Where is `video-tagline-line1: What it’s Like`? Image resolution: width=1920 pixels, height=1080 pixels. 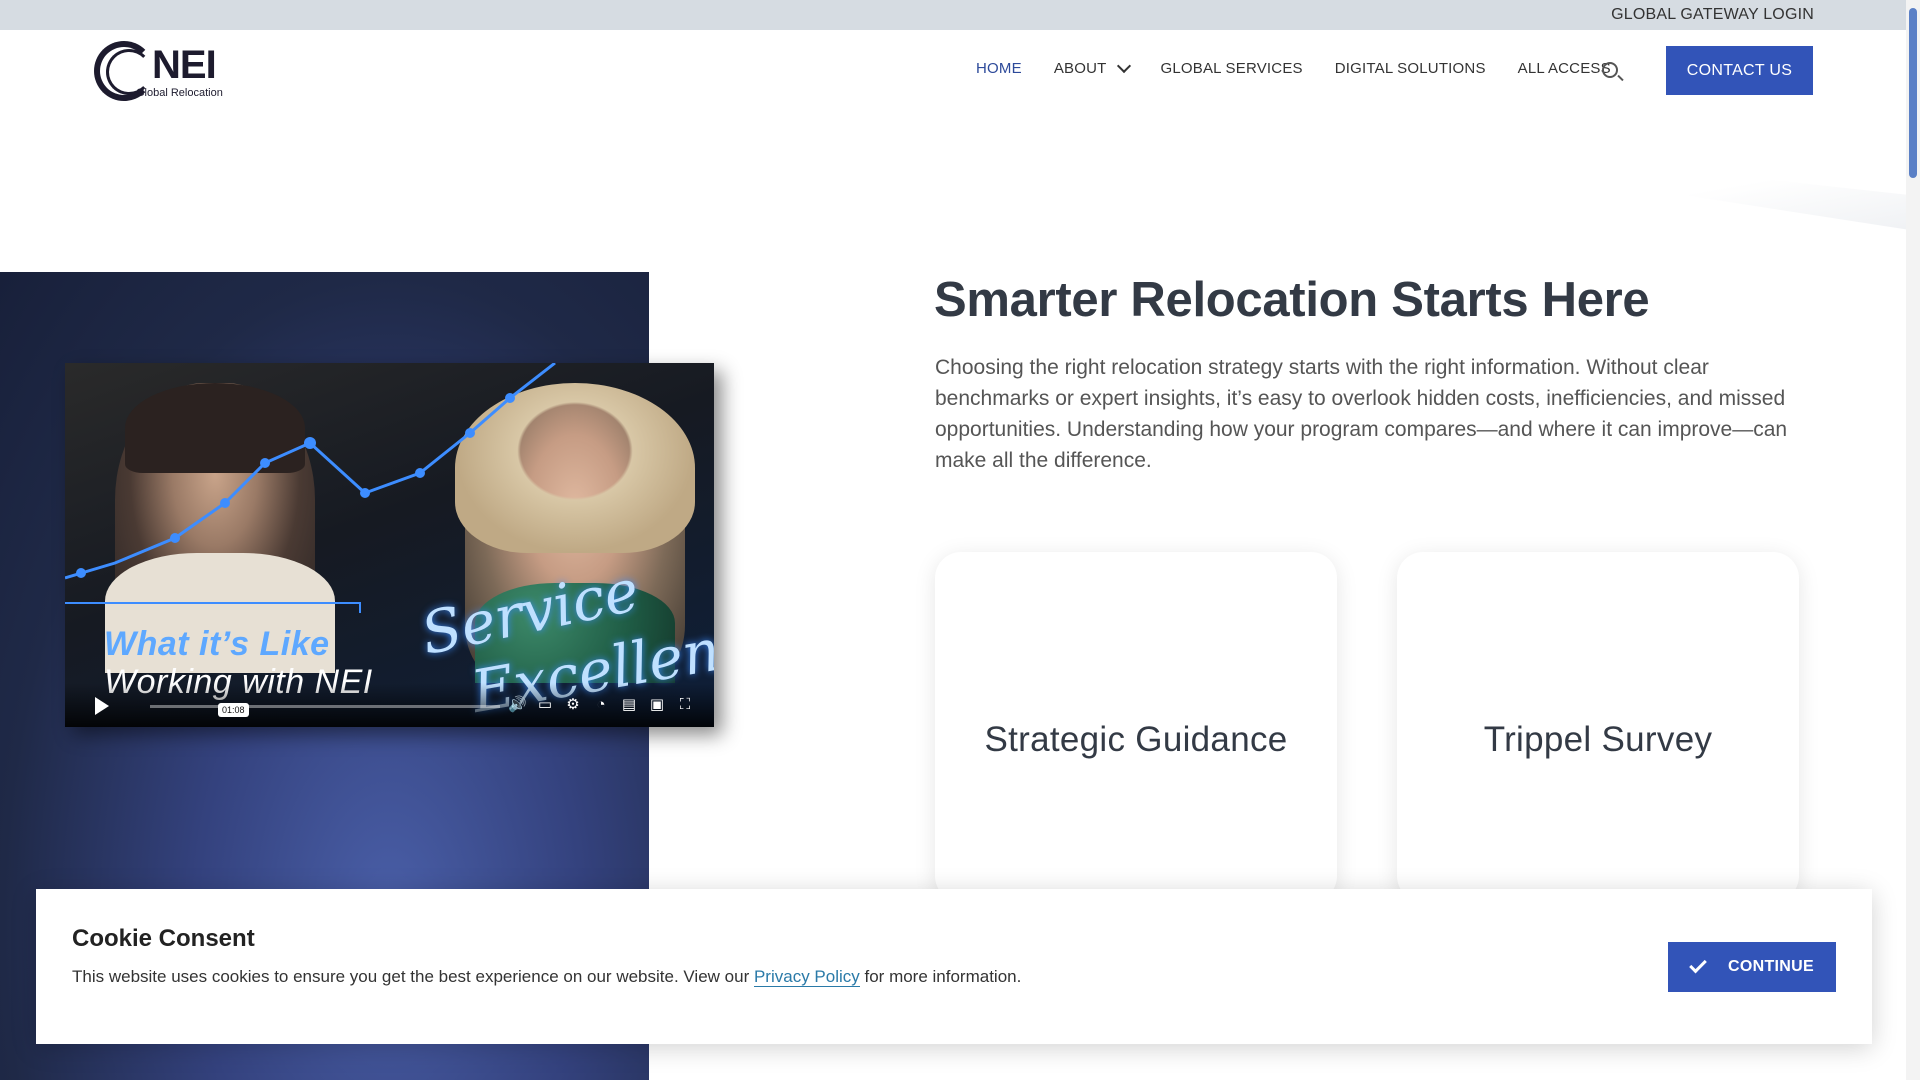
video-tagline-line1: What it’s Like is located at coordinates (217, 644).